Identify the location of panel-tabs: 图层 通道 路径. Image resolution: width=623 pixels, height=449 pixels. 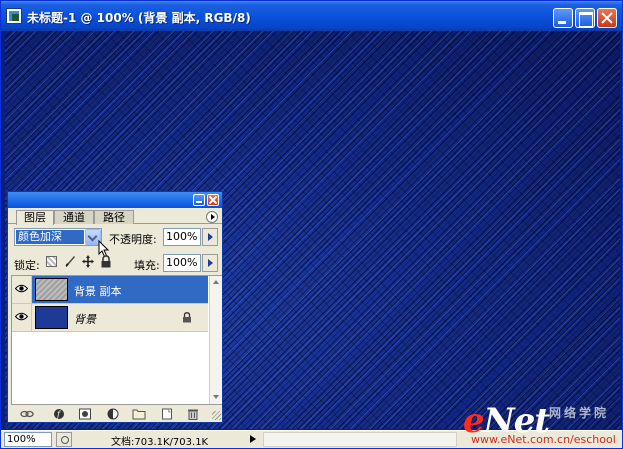
(115, 216).